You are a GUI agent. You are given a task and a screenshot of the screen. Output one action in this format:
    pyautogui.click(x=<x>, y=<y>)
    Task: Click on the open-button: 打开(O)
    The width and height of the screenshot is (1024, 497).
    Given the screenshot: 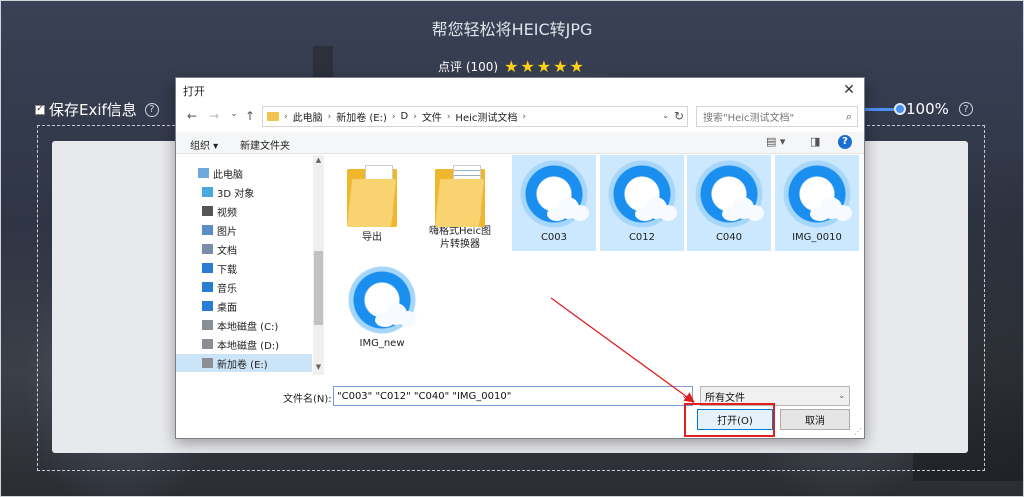 What is the action you would take?
    pyautogui.click(x=735, y=419)
    